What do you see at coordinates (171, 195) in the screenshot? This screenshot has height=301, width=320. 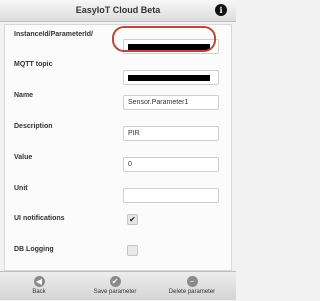 I see `unit-input` at bounding box center [171, 195].